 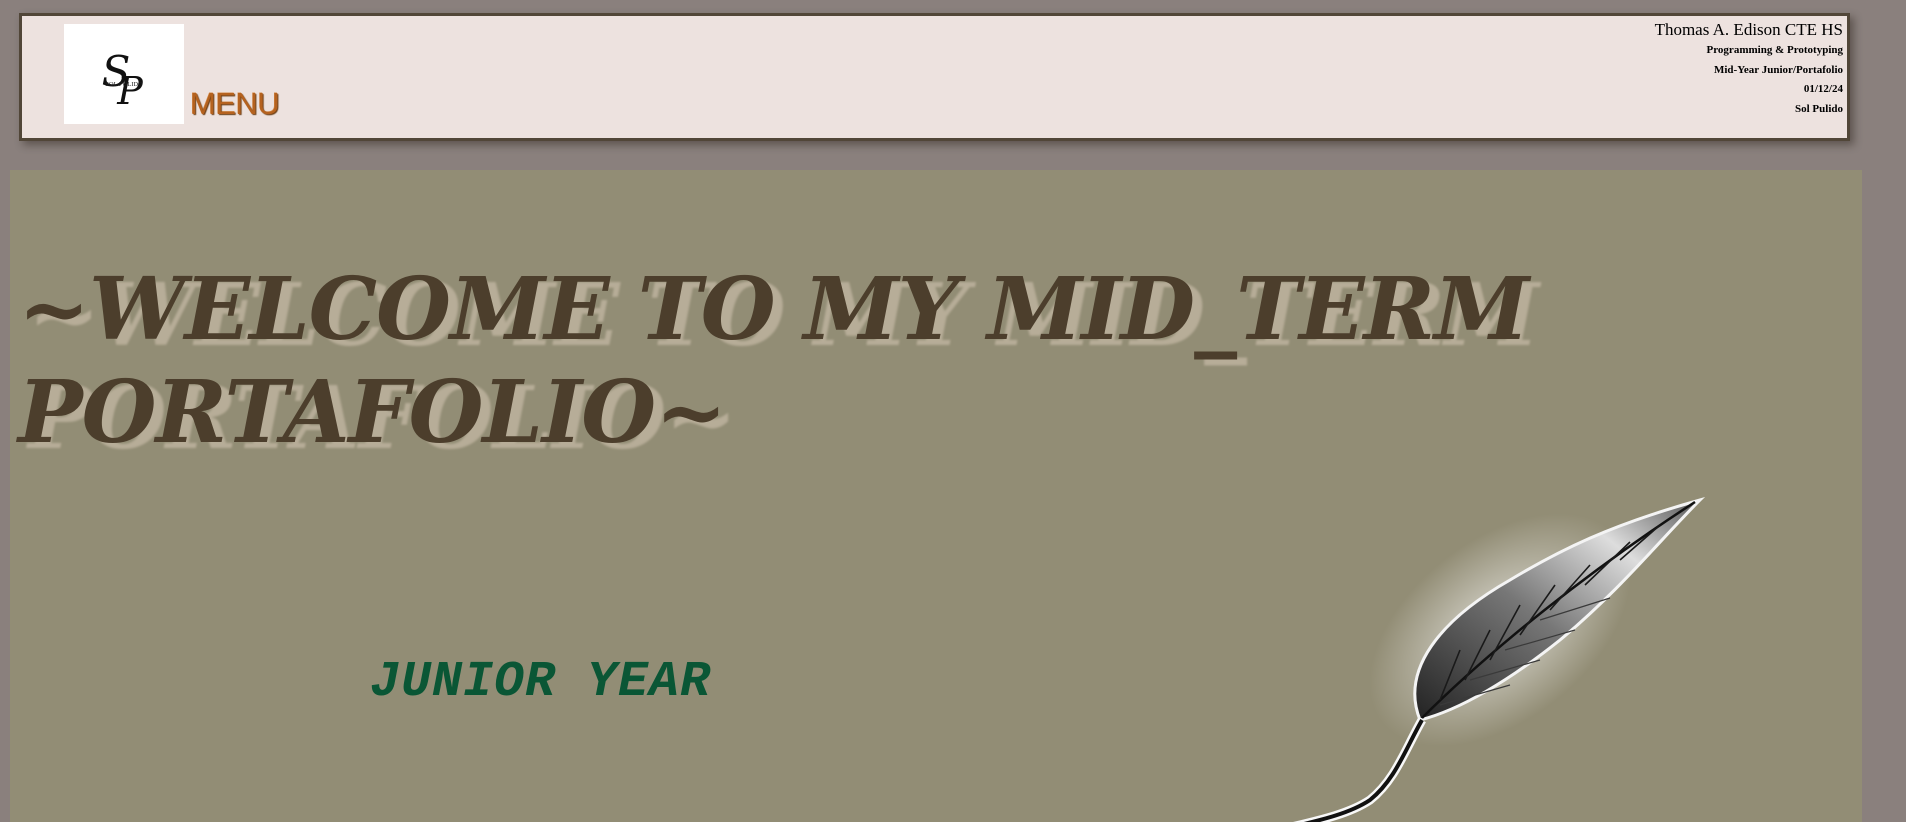 I want to click on welcome-line-1: ~WELCOME TO MY MID_TERM, so click(x=773, y=309).